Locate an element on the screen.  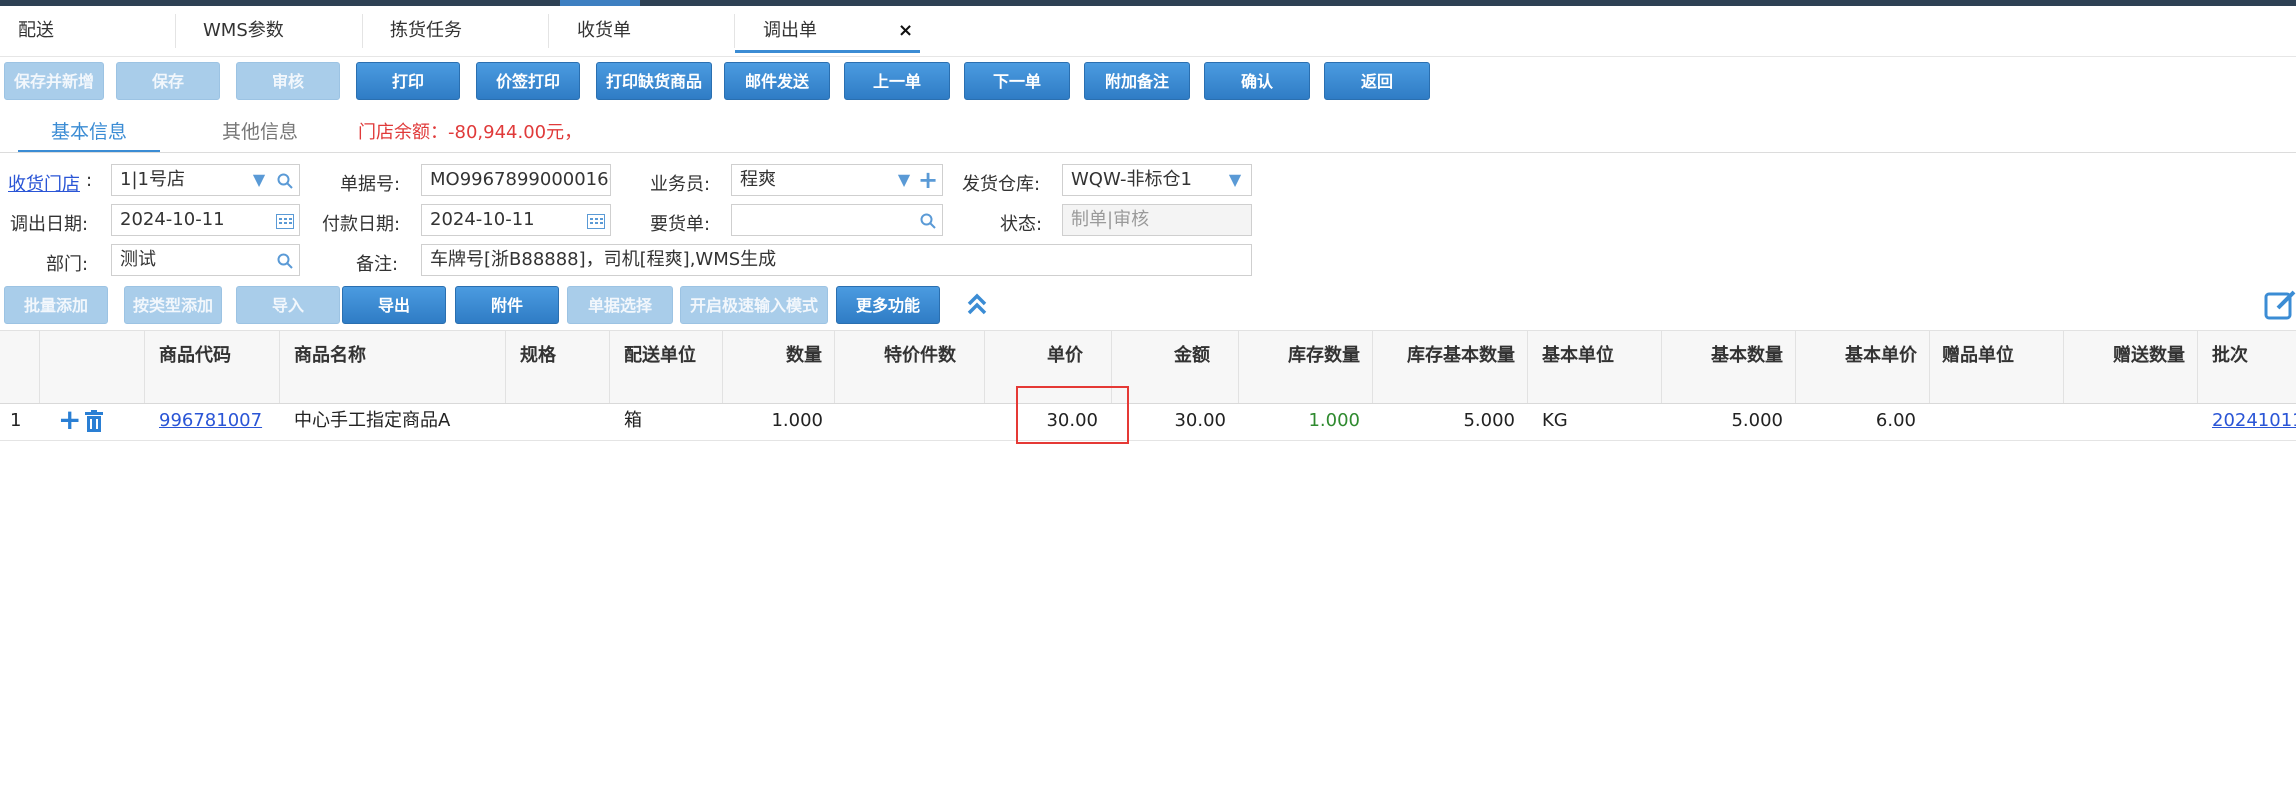
divider is located at coordinates (1148, 152).